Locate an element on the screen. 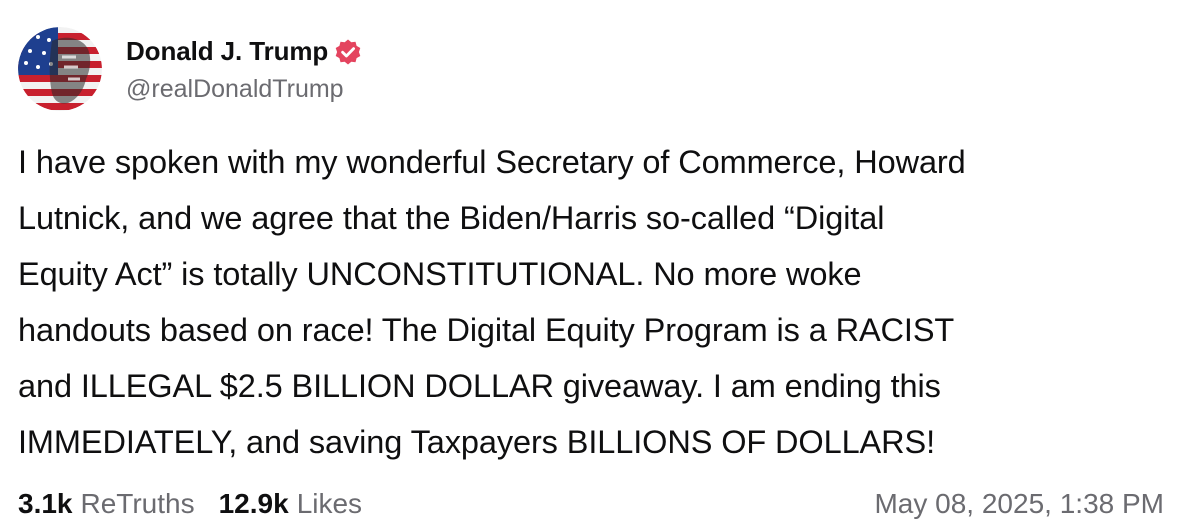 This screenshot has width=1182, height=532. likes-label: Likes is located at coordinates (329, 503).